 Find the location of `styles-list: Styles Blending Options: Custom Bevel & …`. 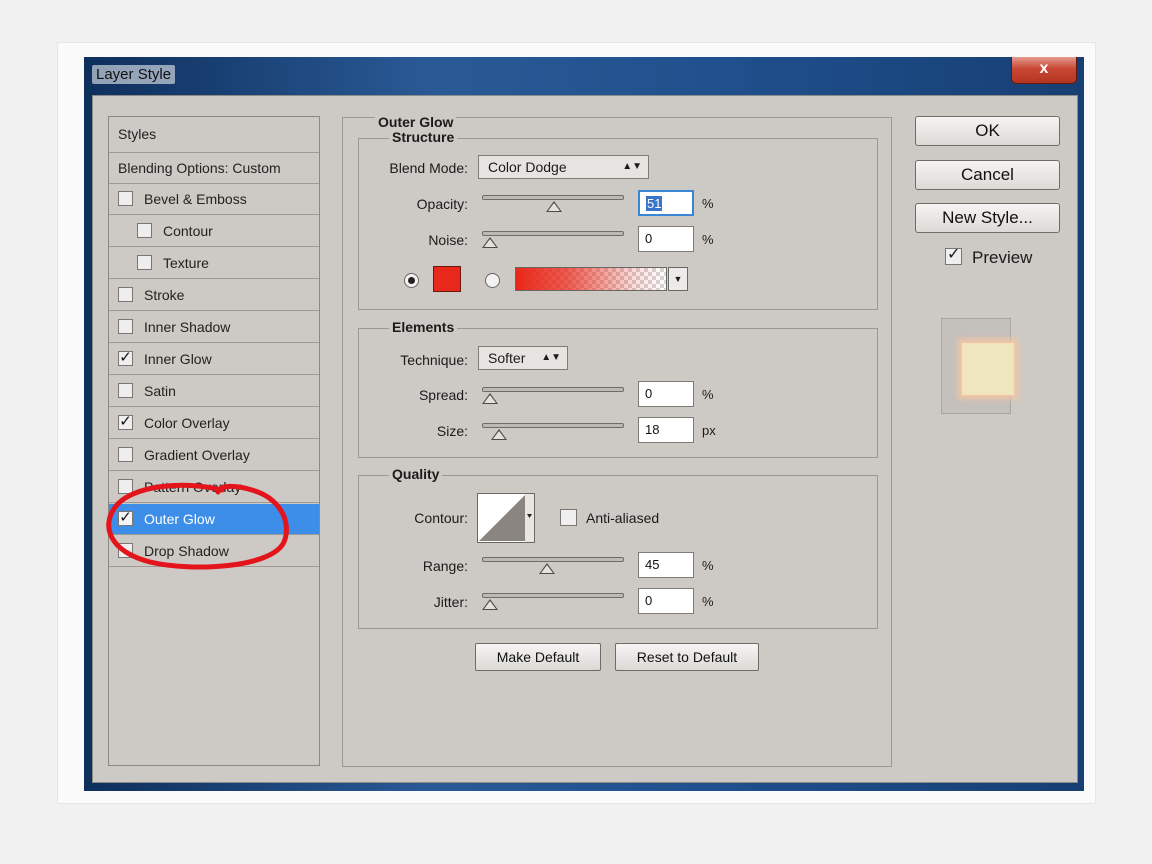

styles-list: Styles Blending Options: Custom Bevel & … is located at coordinates (214, 441).